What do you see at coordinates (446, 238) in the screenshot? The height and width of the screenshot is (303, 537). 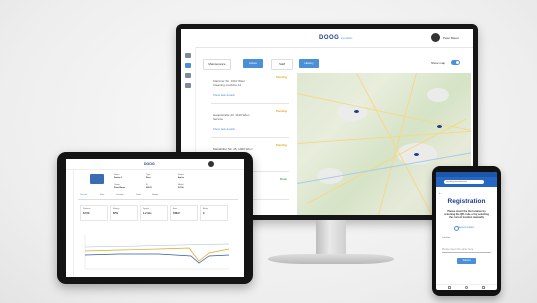 I see `location-label: Location` at bounding box center [446, 238].